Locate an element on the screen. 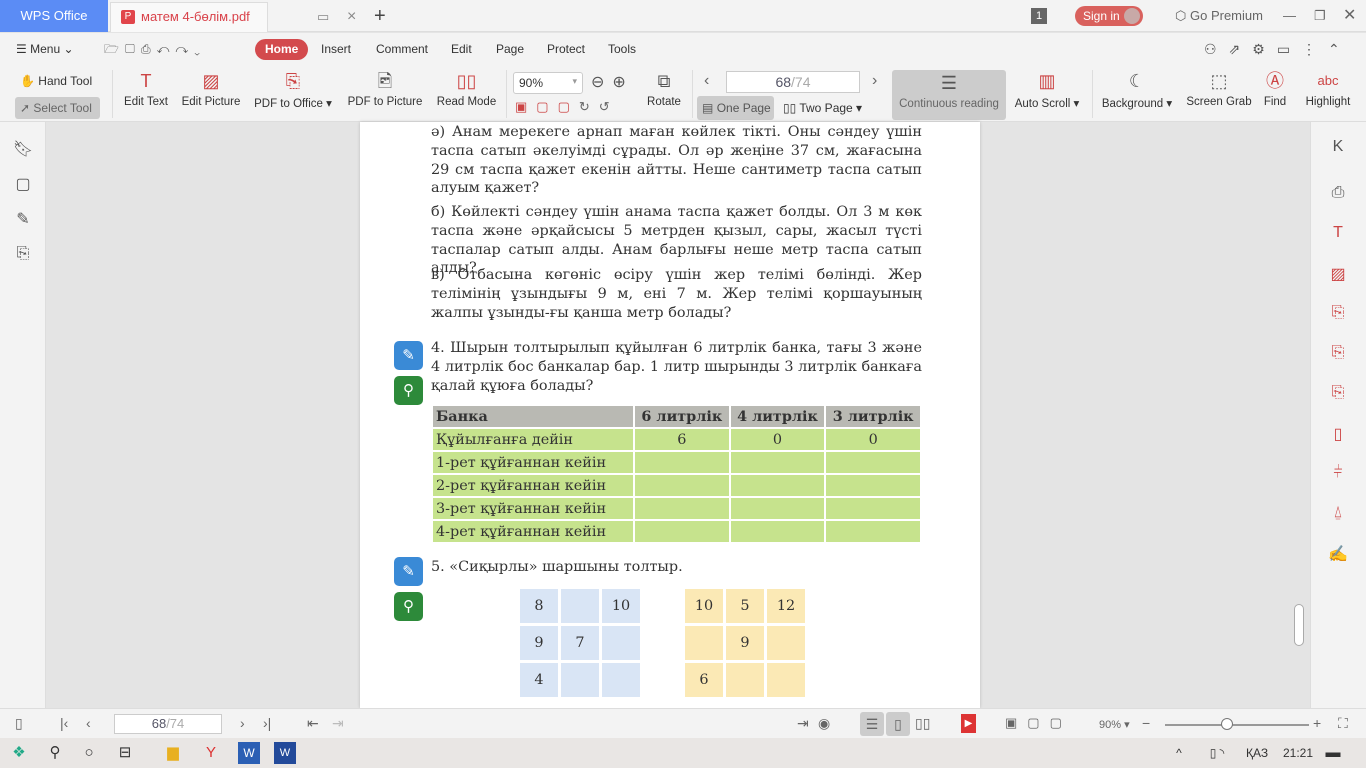 The image size is (1366, 768). pdf-to-picture-button: 🖻 PDF to Picture is located at coordinates (385, 89).